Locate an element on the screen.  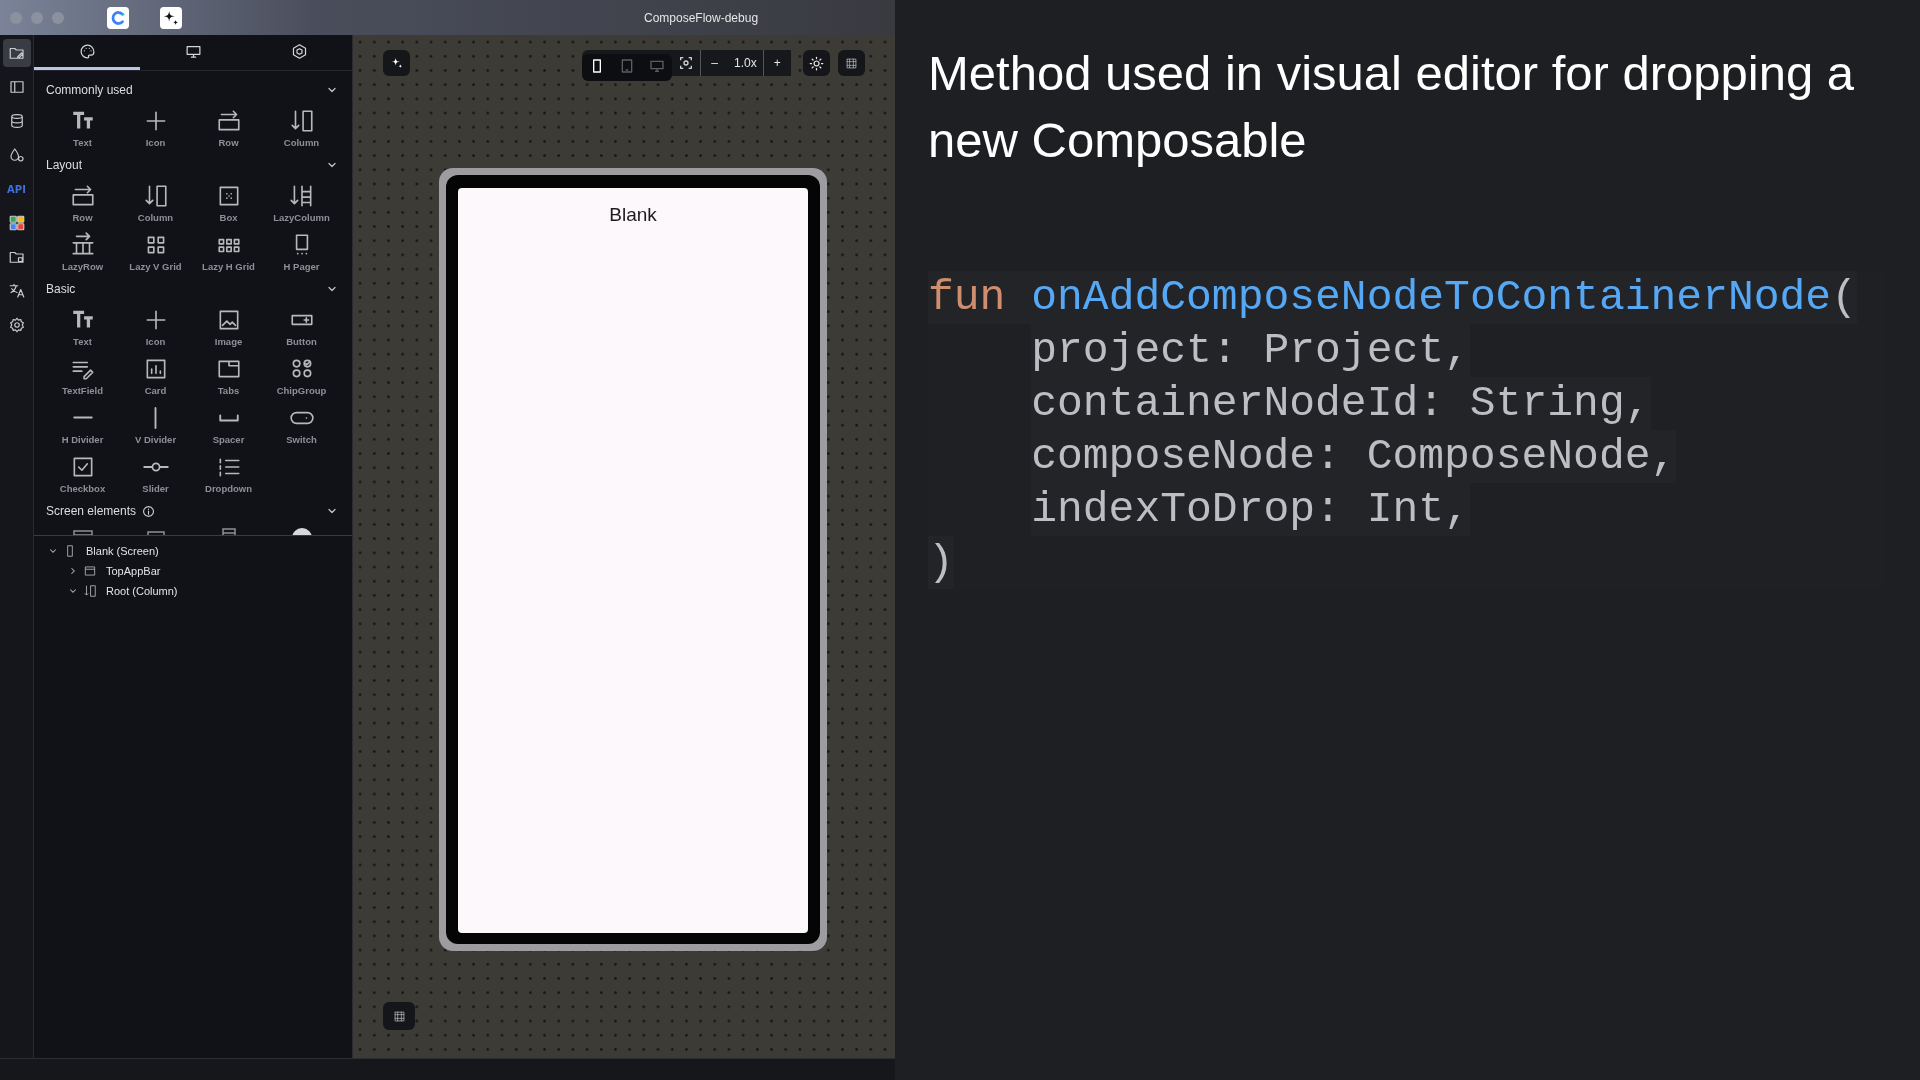
palette-item: Box is located at coordinates (228, 202).